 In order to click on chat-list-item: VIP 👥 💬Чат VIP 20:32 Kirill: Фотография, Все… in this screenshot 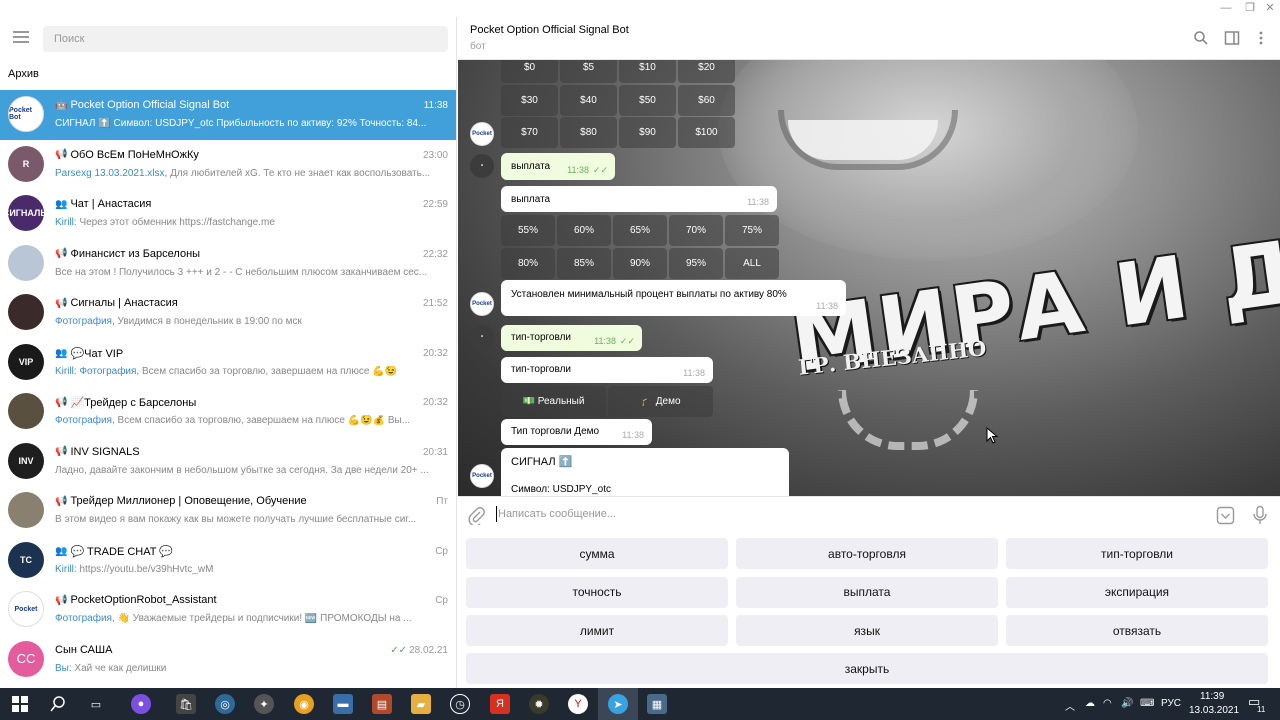, I will do `click(228, 363)`.